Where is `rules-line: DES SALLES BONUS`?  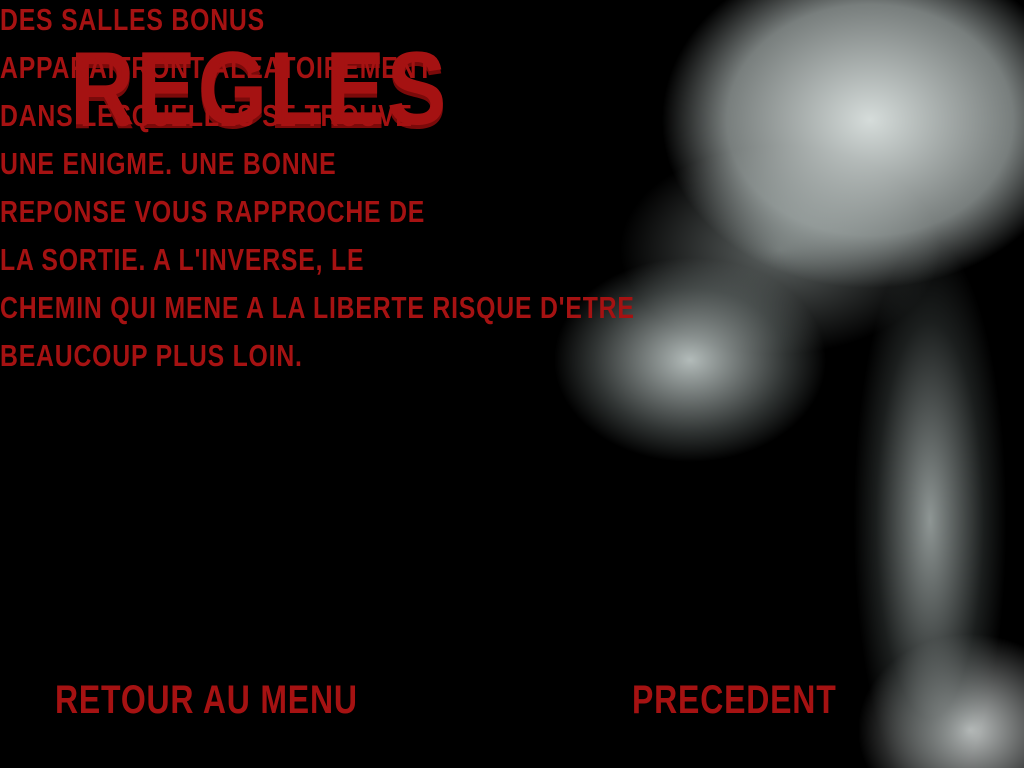
rules-line: DES SALLES BONUS is located at coordinates (132, 19).